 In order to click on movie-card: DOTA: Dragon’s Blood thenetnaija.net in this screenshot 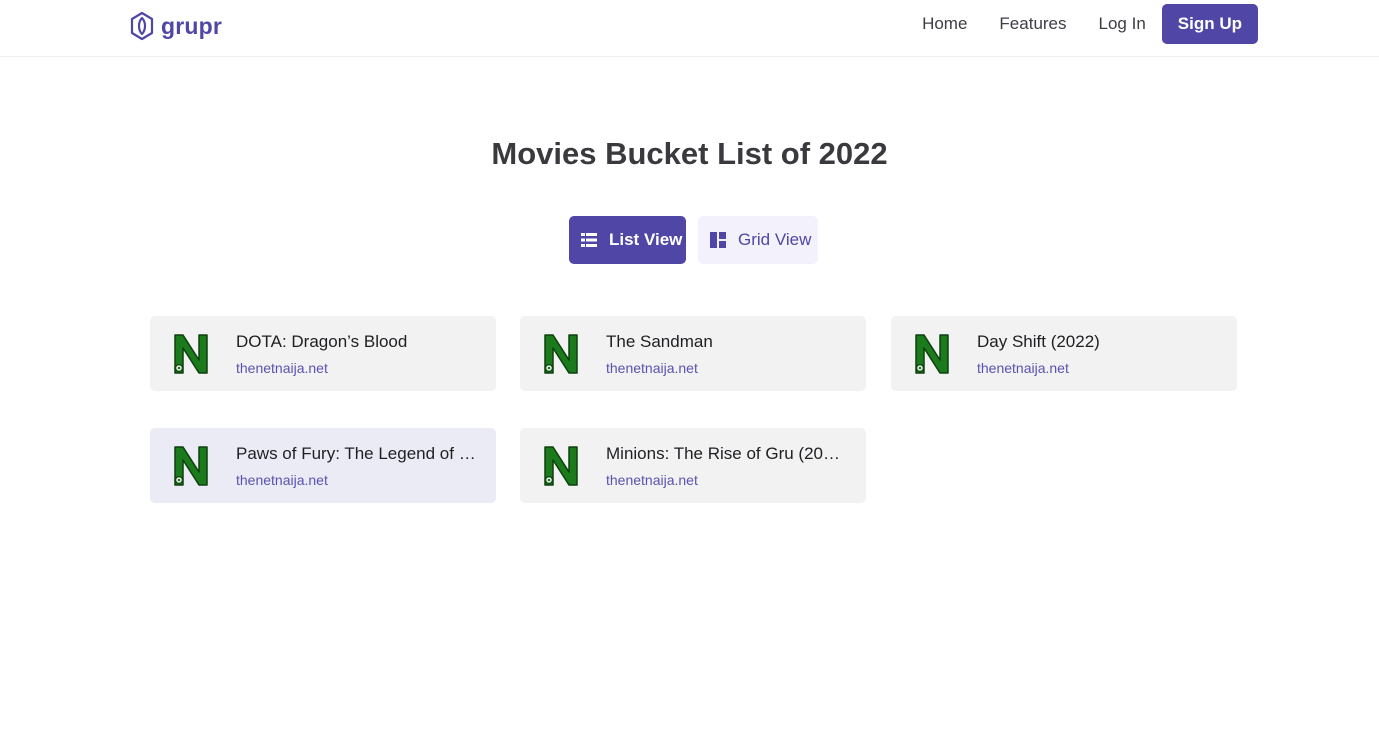, I will do `click(323, 353)`.